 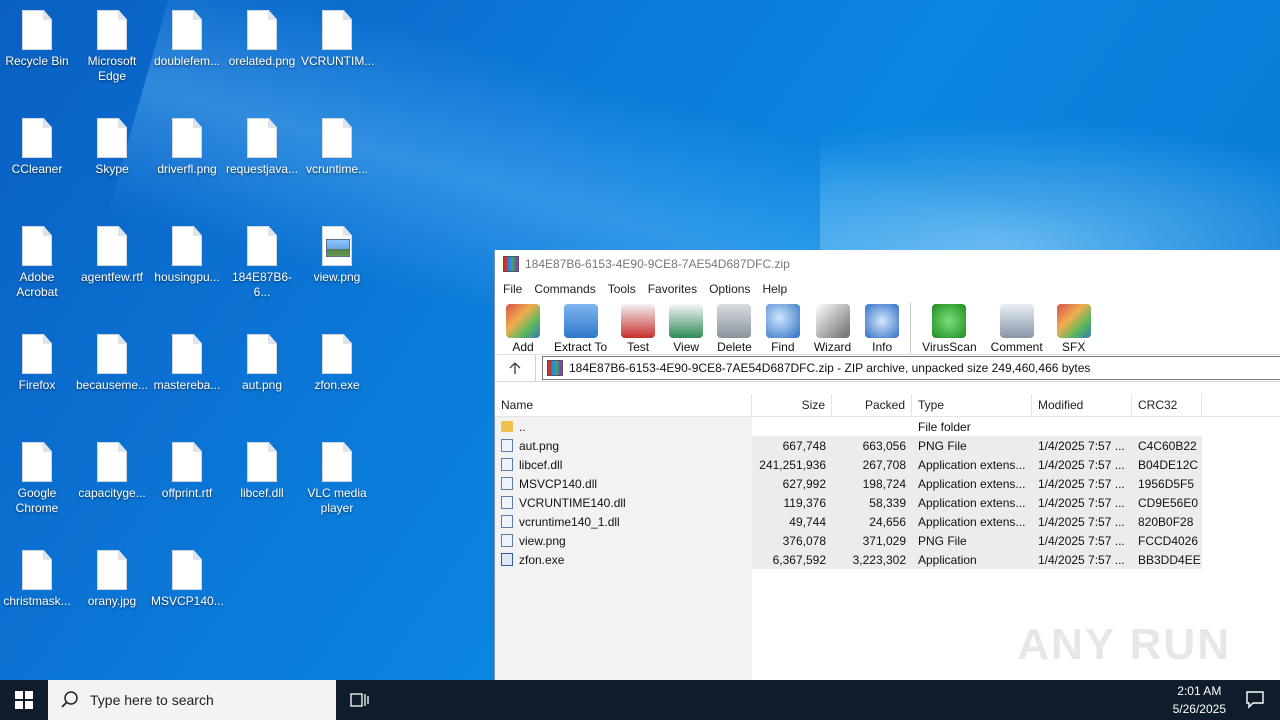 I want to click on up-folder-button, so click(x=515, y=368).